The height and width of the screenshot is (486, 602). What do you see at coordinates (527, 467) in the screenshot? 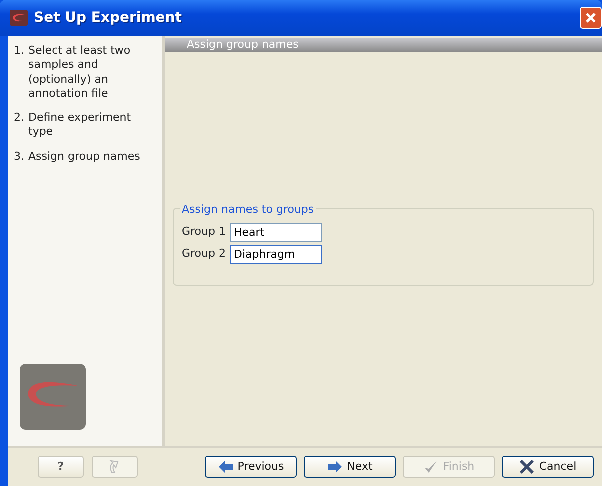
I see `cancel-icon` at bounding box center [527, 467].